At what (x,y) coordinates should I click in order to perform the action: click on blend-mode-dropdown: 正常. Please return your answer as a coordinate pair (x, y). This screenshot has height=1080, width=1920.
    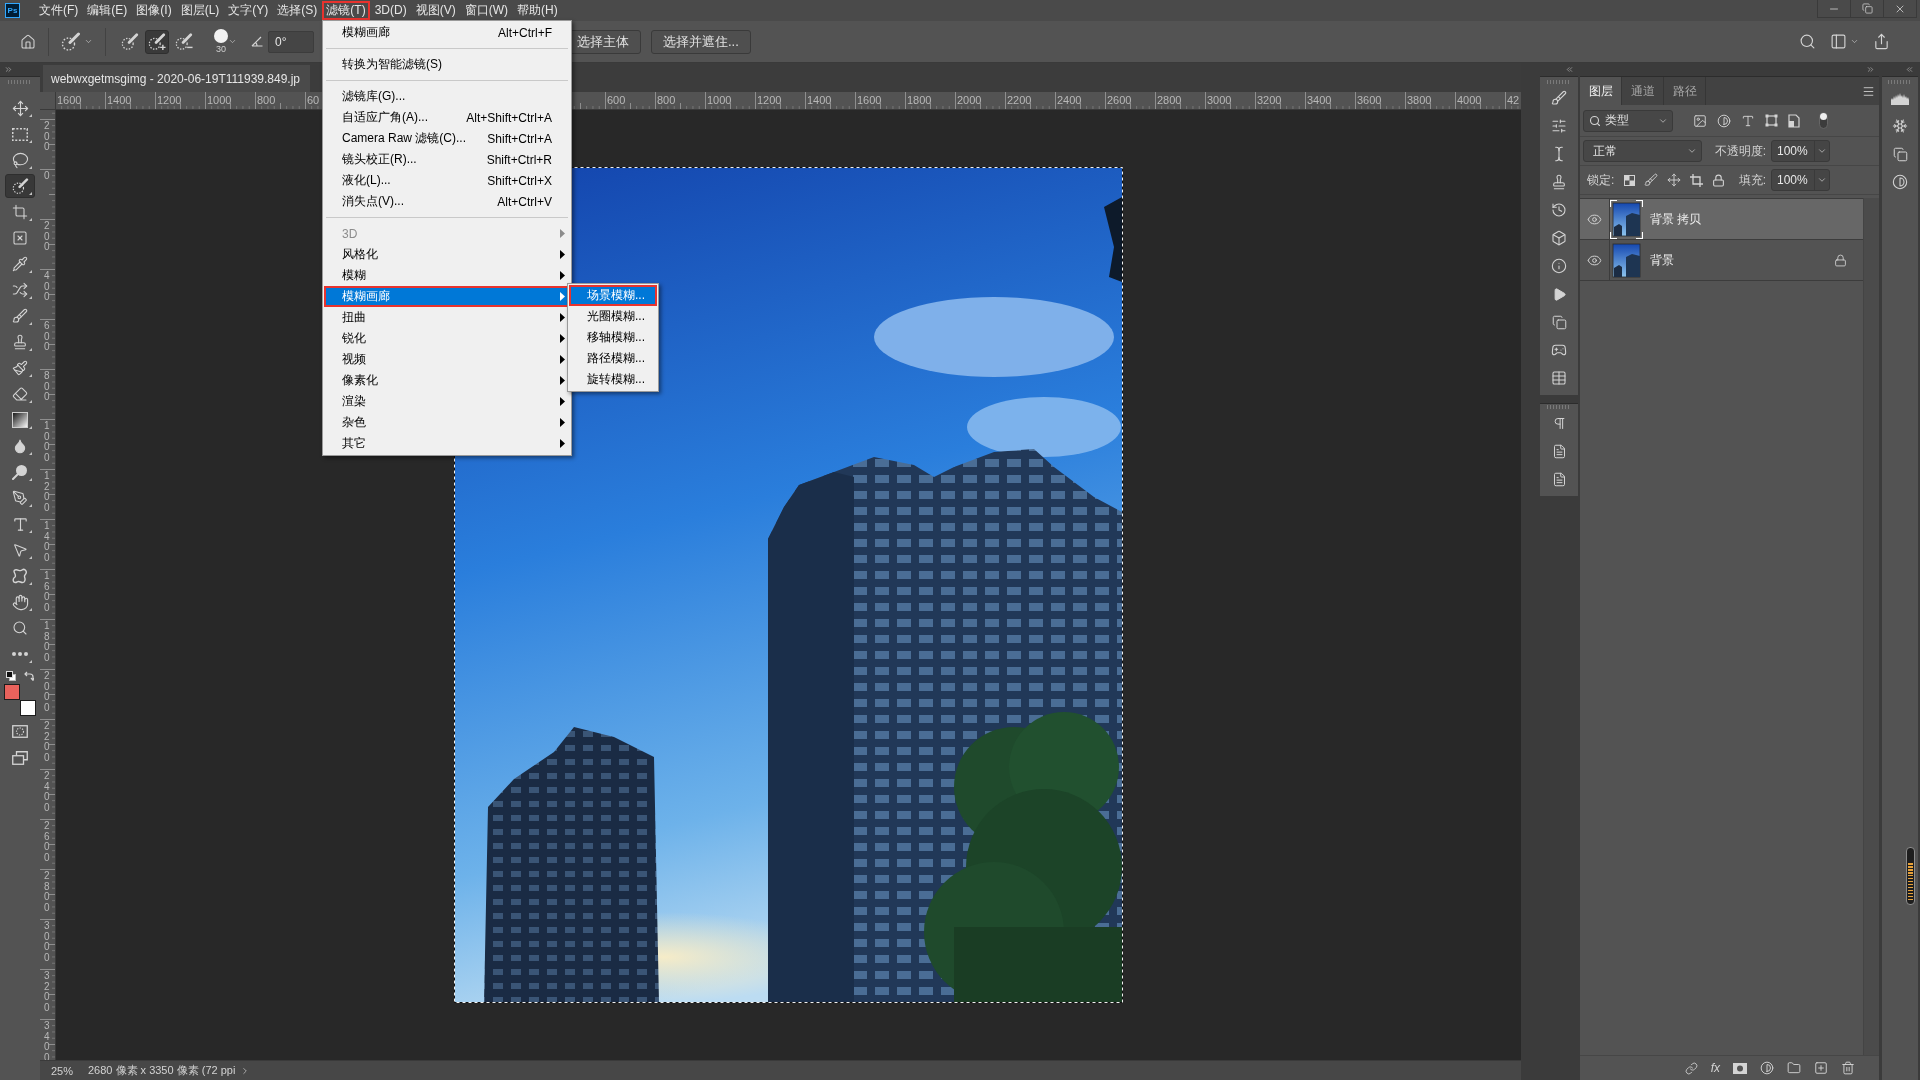
    Looking at the image, I should click on (1642, 151).